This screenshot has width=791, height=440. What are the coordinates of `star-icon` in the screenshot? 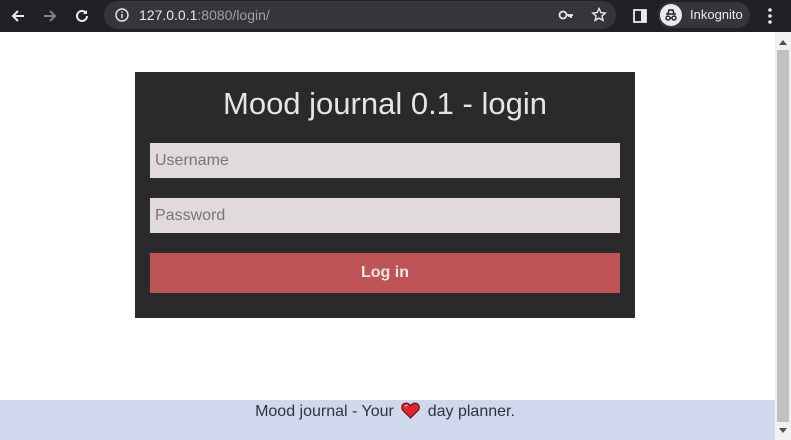 It's located at (599, 15).